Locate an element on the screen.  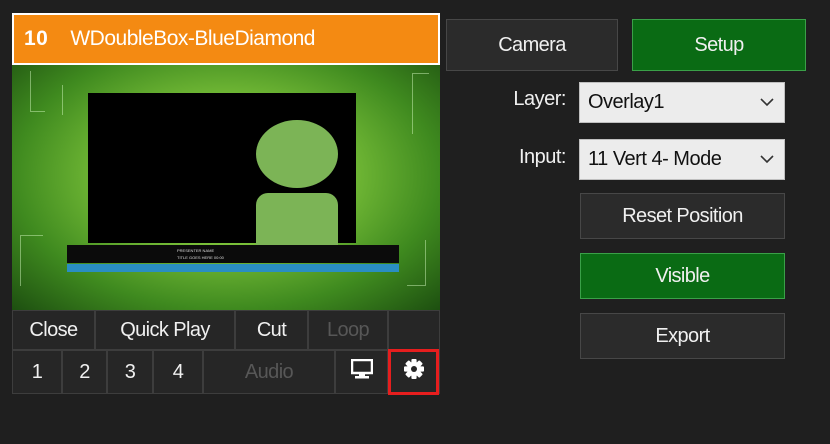
layer-select-value: Overlay1 is located at coordinates (626, 102).